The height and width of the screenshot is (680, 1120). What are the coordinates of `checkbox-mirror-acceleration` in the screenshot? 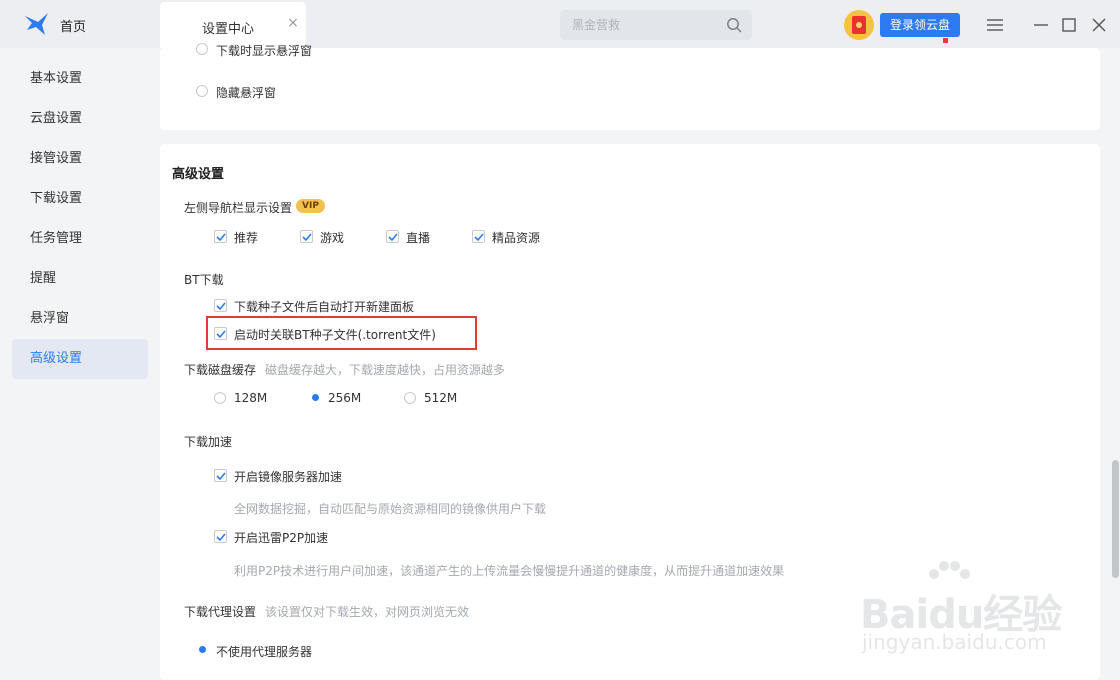 It's located at (220, 475).